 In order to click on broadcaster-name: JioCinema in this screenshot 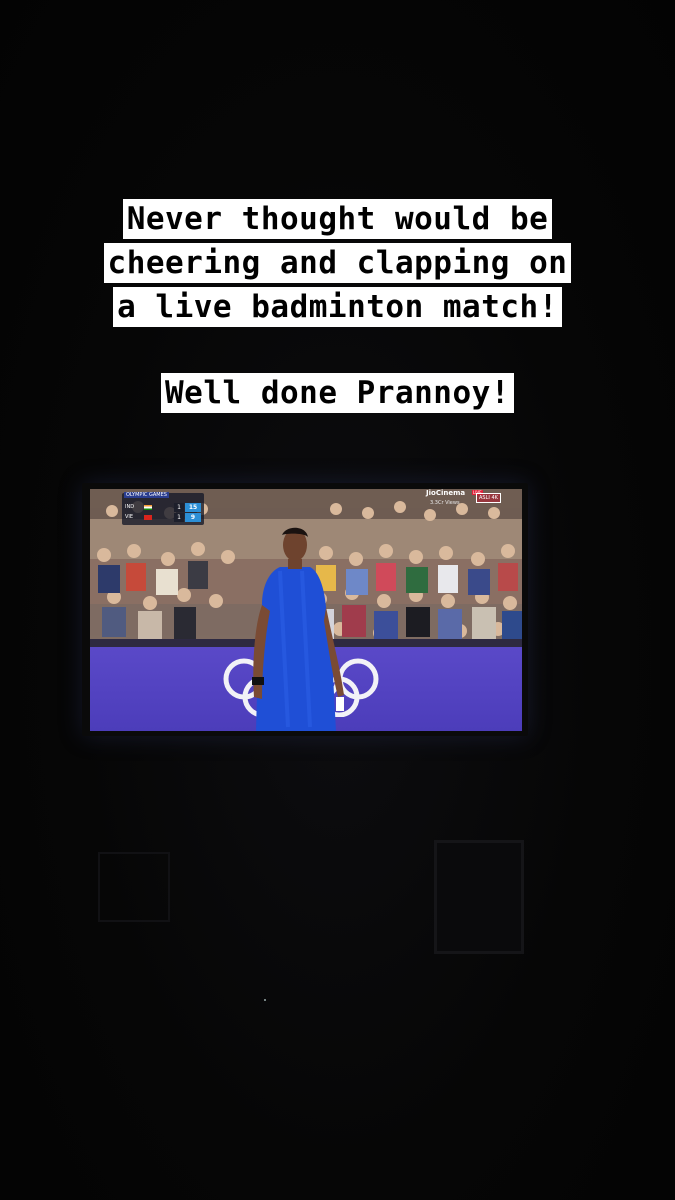, I will do `click(446, 493)`.